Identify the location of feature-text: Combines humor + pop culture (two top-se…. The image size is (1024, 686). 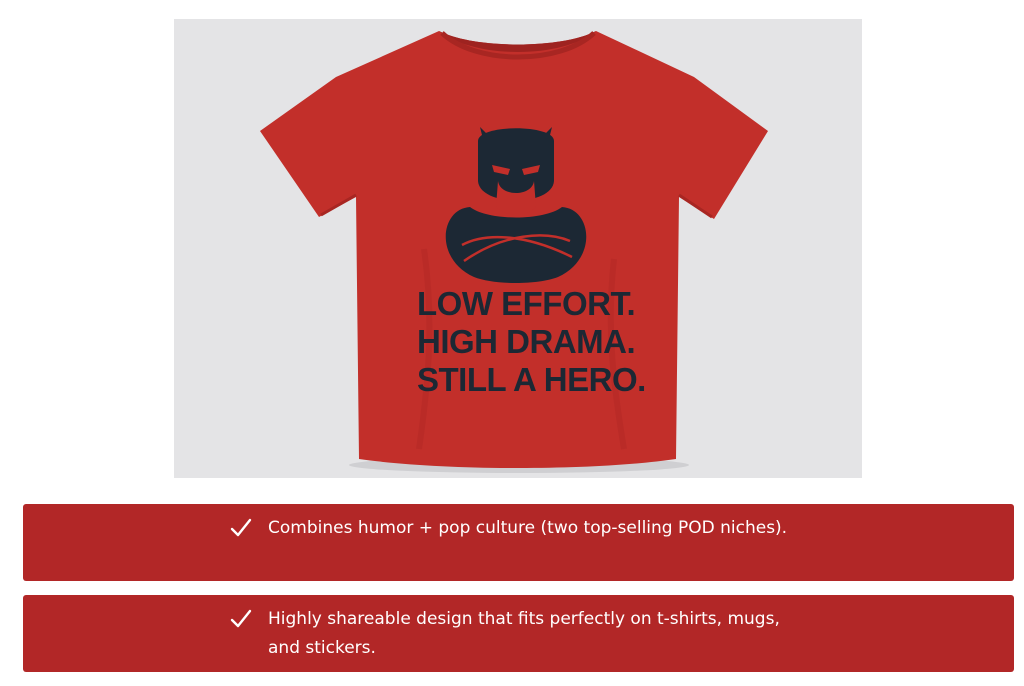
(528, 528).